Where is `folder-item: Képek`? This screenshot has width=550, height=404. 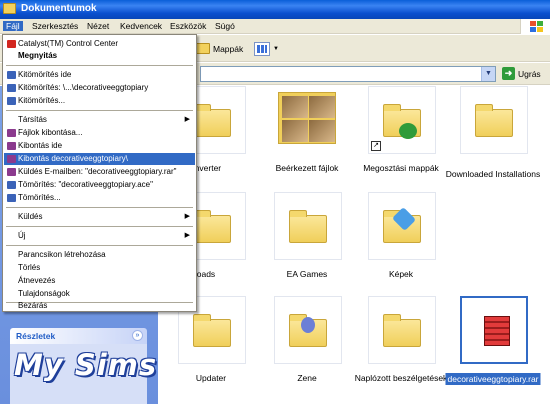
folder-item: Képek is located at coordinates (401, 240).